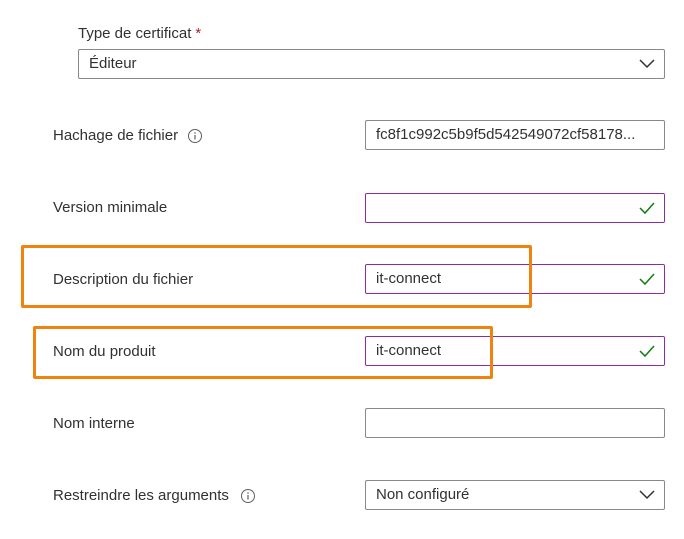 The width and height of the screenshot is (684, 539). I want to click on file-hash-label: Hachage de fichier, so click(128, 136).